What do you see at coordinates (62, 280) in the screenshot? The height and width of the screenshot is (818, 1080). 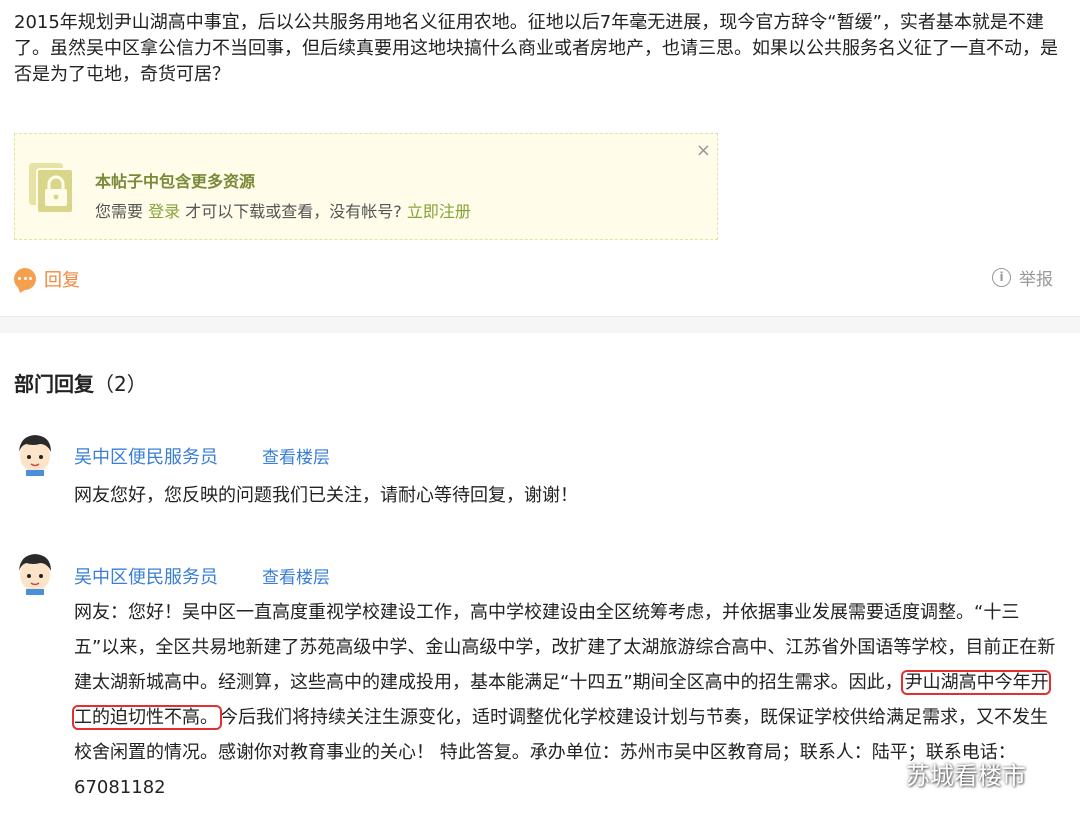 I see `reply-label: 回复` at bounding box center [62, 280].